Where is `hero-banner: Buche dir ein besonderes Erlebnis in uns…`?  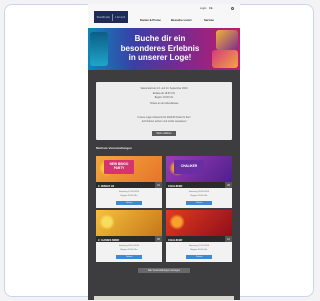 hero-banner: Buche dir ein besonderes Erlebnis in uns… is located at coordinates (164, 49).